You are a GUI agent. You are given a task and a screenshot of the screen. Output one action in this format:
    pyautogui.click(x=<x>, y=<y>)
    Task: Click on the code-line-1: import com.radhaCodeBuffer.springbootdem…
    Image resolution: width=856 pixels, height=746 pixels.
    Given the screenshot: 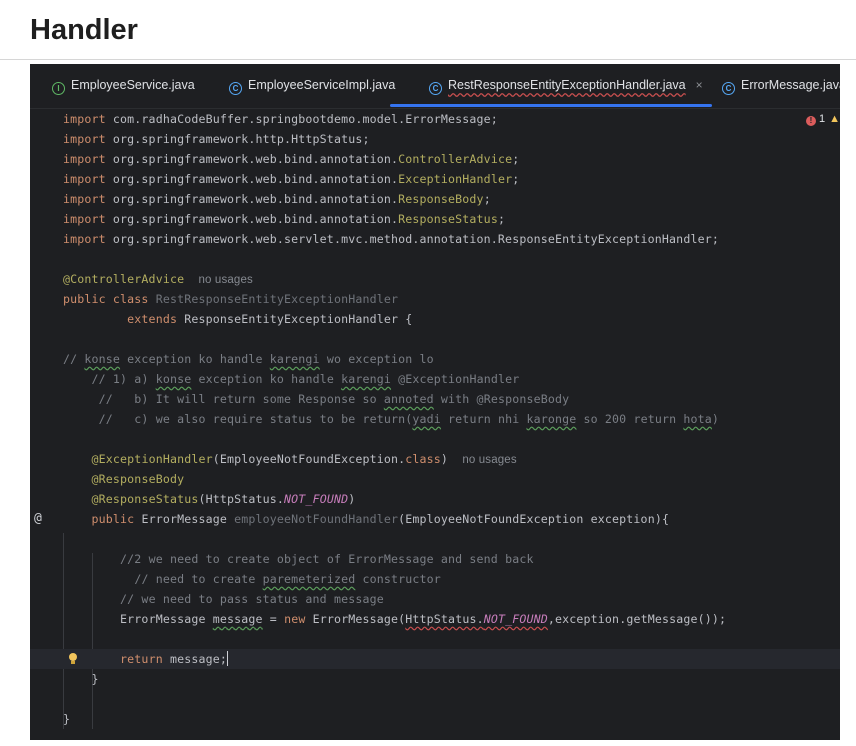 What is the action you would take?
    pyautogui.click(x=280, y=119)
    